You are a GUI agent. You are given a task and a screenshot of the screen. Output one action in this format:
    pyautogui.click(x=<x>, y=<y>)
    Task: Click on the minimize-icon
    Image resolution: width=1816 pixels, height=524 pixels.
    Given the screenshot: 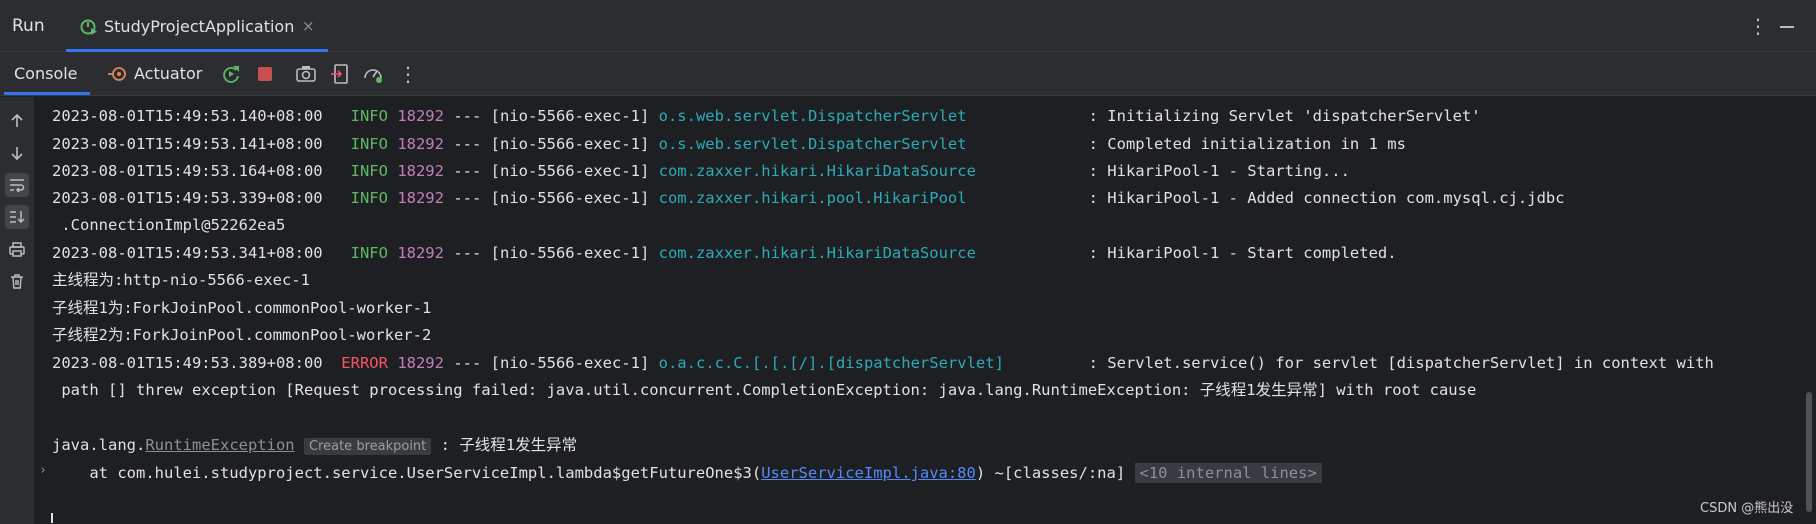 What is the action you would take?
    pyautogui.click(x=1787, y=27)
    